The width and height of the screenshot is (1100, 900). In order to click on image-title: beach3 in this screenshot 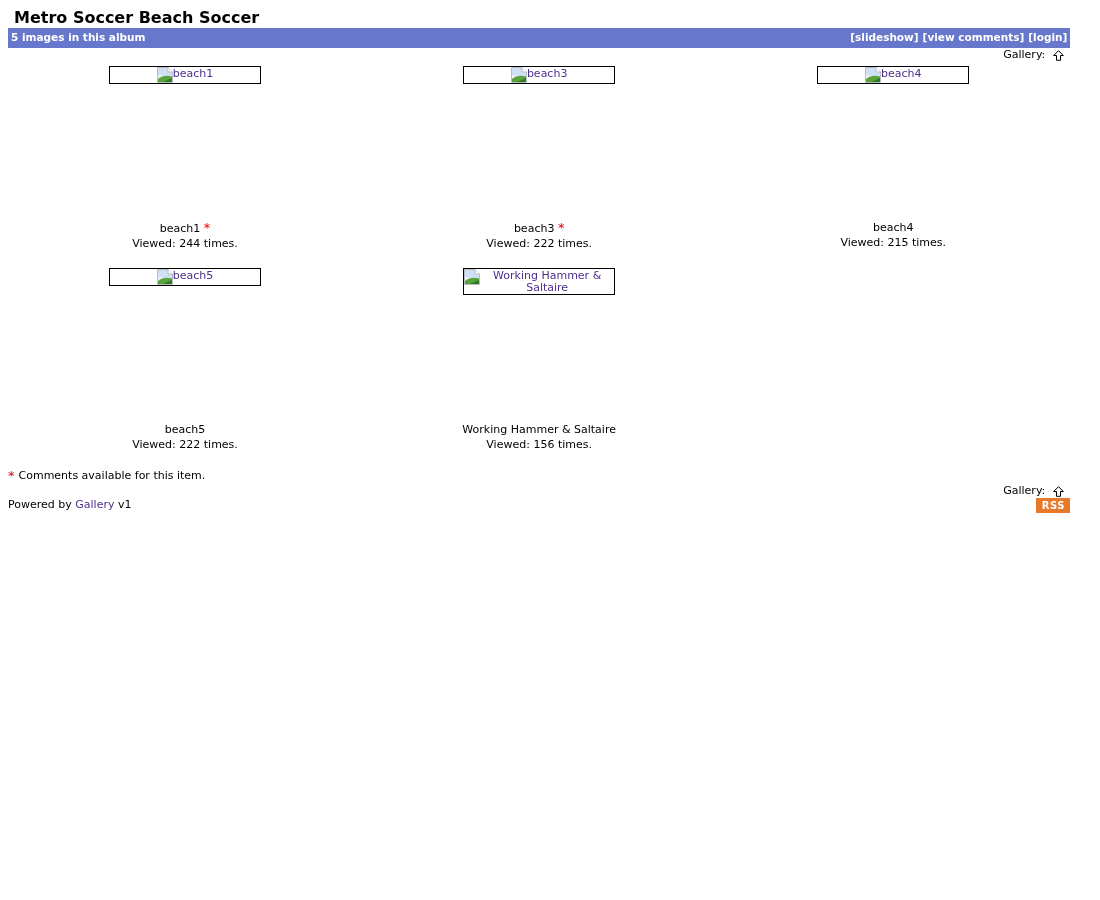, I will do `click(534, 228)`.